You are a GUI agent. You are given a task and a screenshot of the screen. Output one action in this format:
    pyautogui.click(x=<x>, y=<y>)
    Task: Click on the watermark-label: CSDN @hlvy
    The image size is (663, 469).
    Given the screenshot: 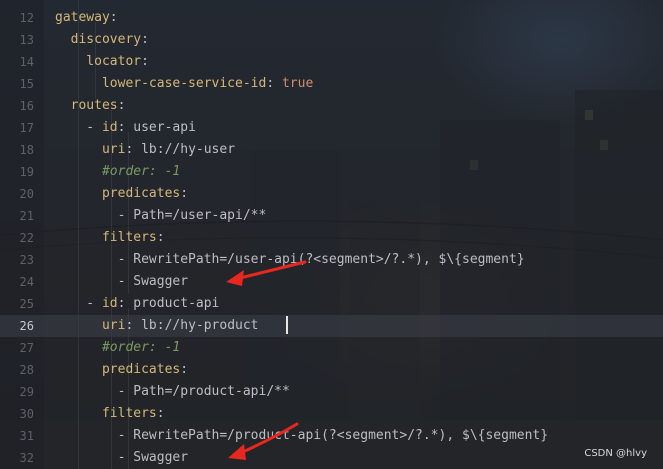 What is the action you would take?
    pyautogui.click(x=615, y=453)
    